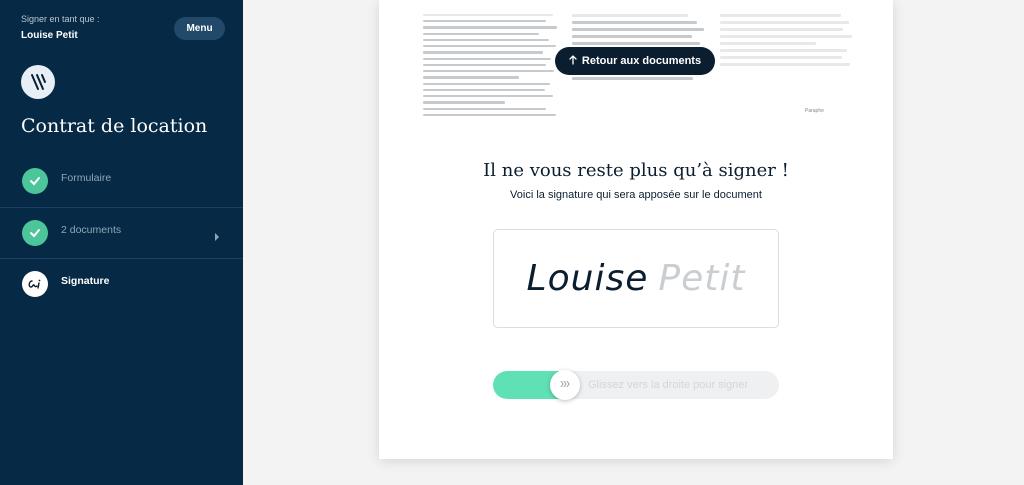  What do you see at coordinates (702, 278) in the screenshot?
I see `signature-last-name: Petit` at bounding box center [702, 278].